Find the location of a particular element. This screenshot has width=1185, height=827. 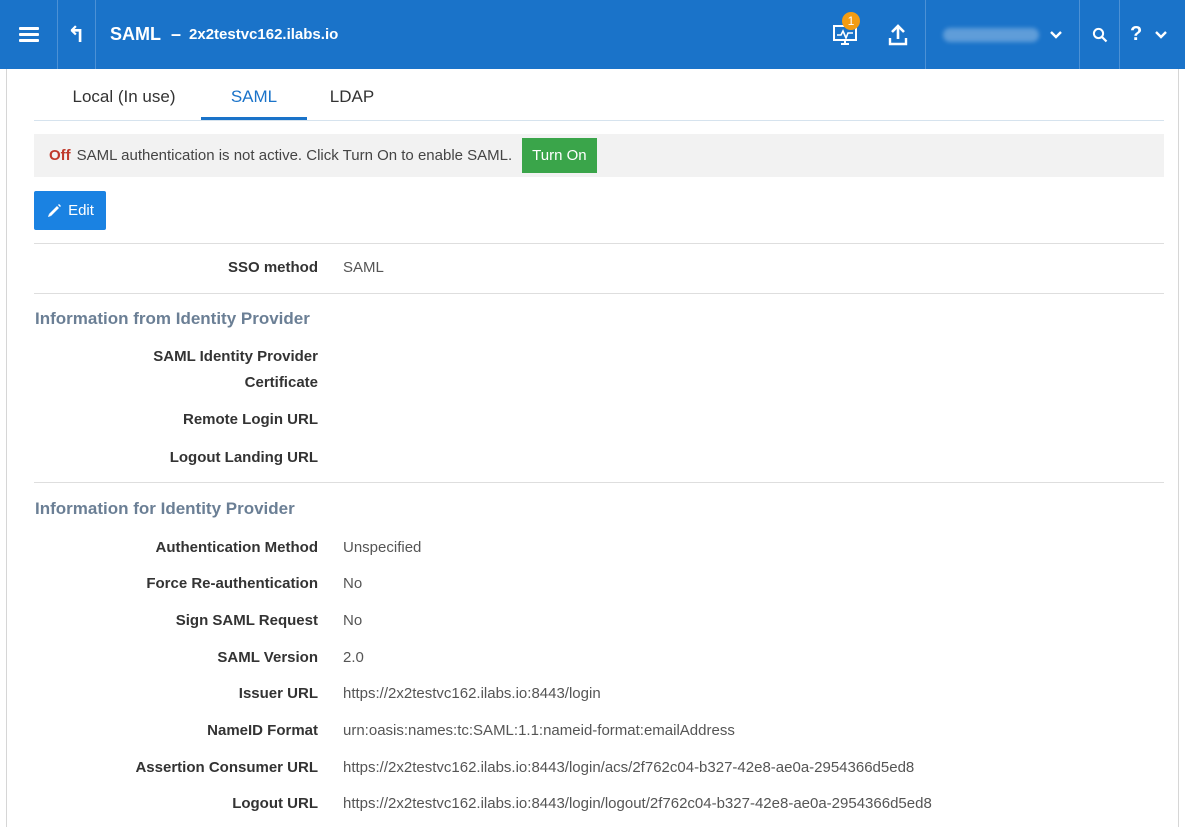

sign-saml-request-label: Sign SAML Request is located at coordinates (246, 620).